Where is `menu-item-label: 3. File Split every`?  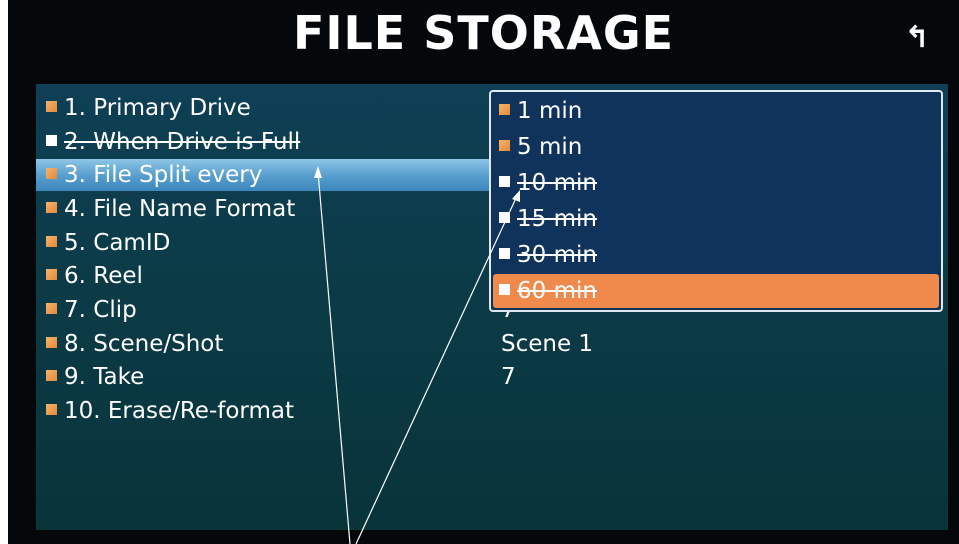
menu-item-label: 3. File Split every is located at coordinates (163, 175).